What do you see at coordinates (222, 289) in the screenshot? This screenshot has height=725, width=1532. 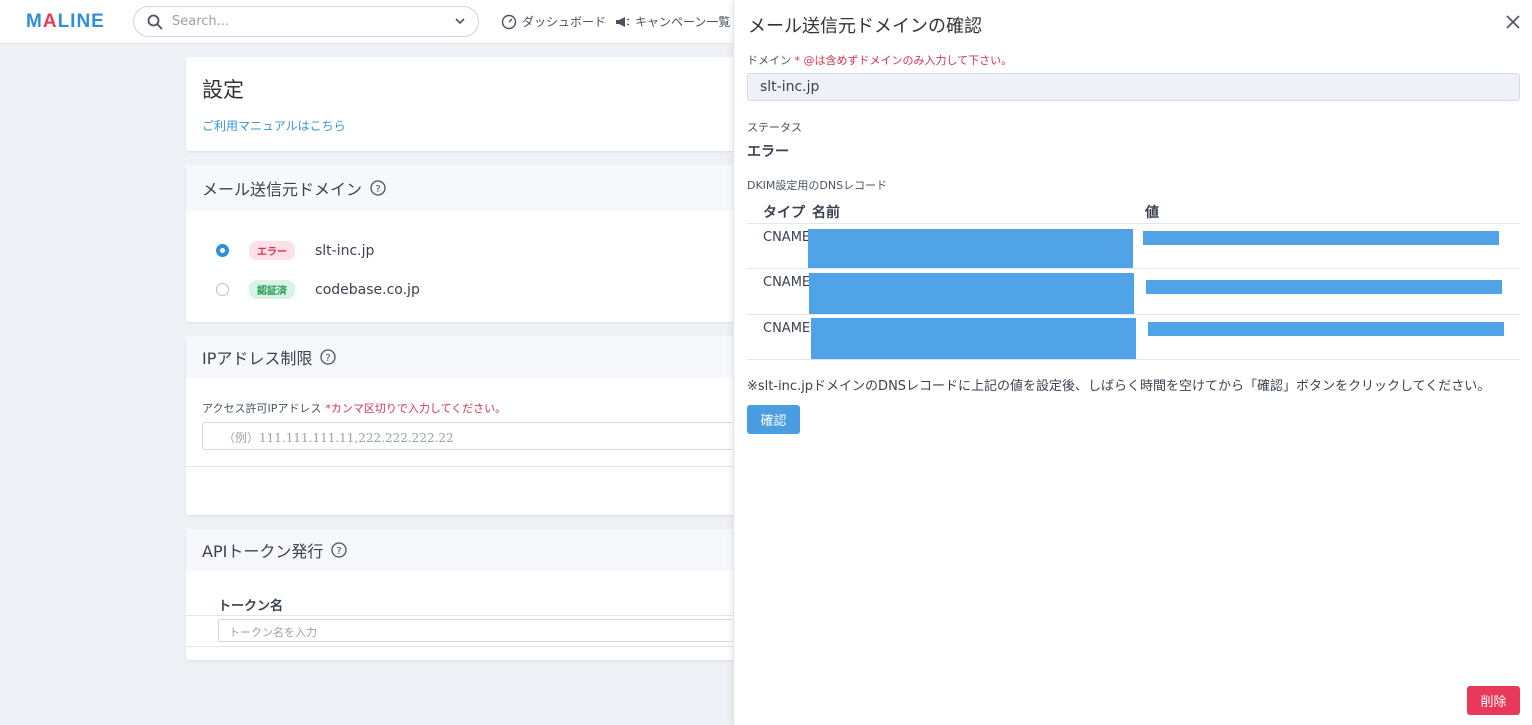 I see `radio-unselected` at bounding box center [222, 289].